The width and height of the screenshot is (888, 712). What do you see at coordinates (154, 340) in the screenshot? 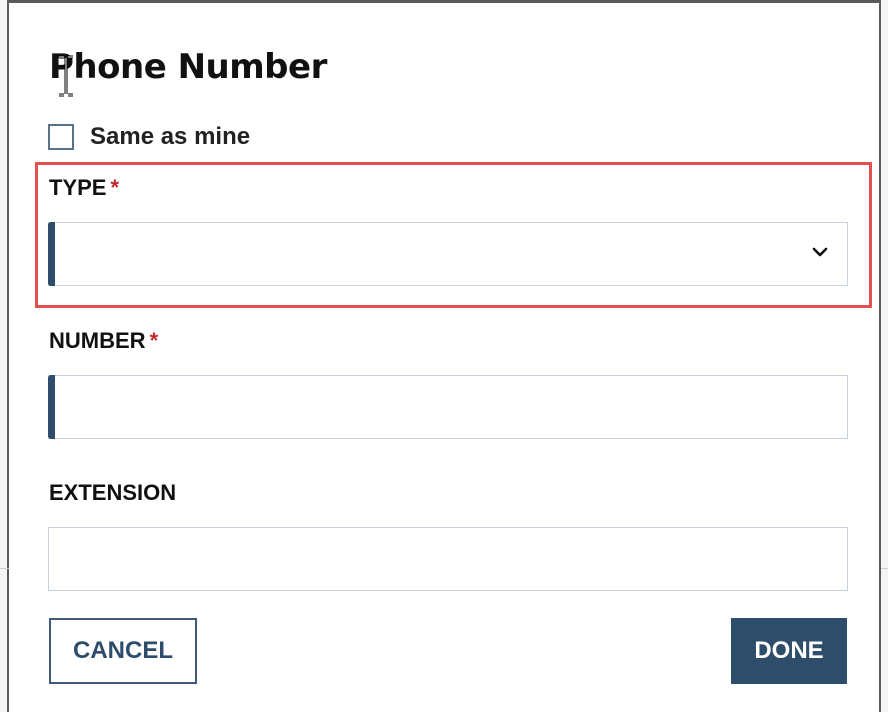
I see `number-required-mark: *` at bounding box center [154, 340].